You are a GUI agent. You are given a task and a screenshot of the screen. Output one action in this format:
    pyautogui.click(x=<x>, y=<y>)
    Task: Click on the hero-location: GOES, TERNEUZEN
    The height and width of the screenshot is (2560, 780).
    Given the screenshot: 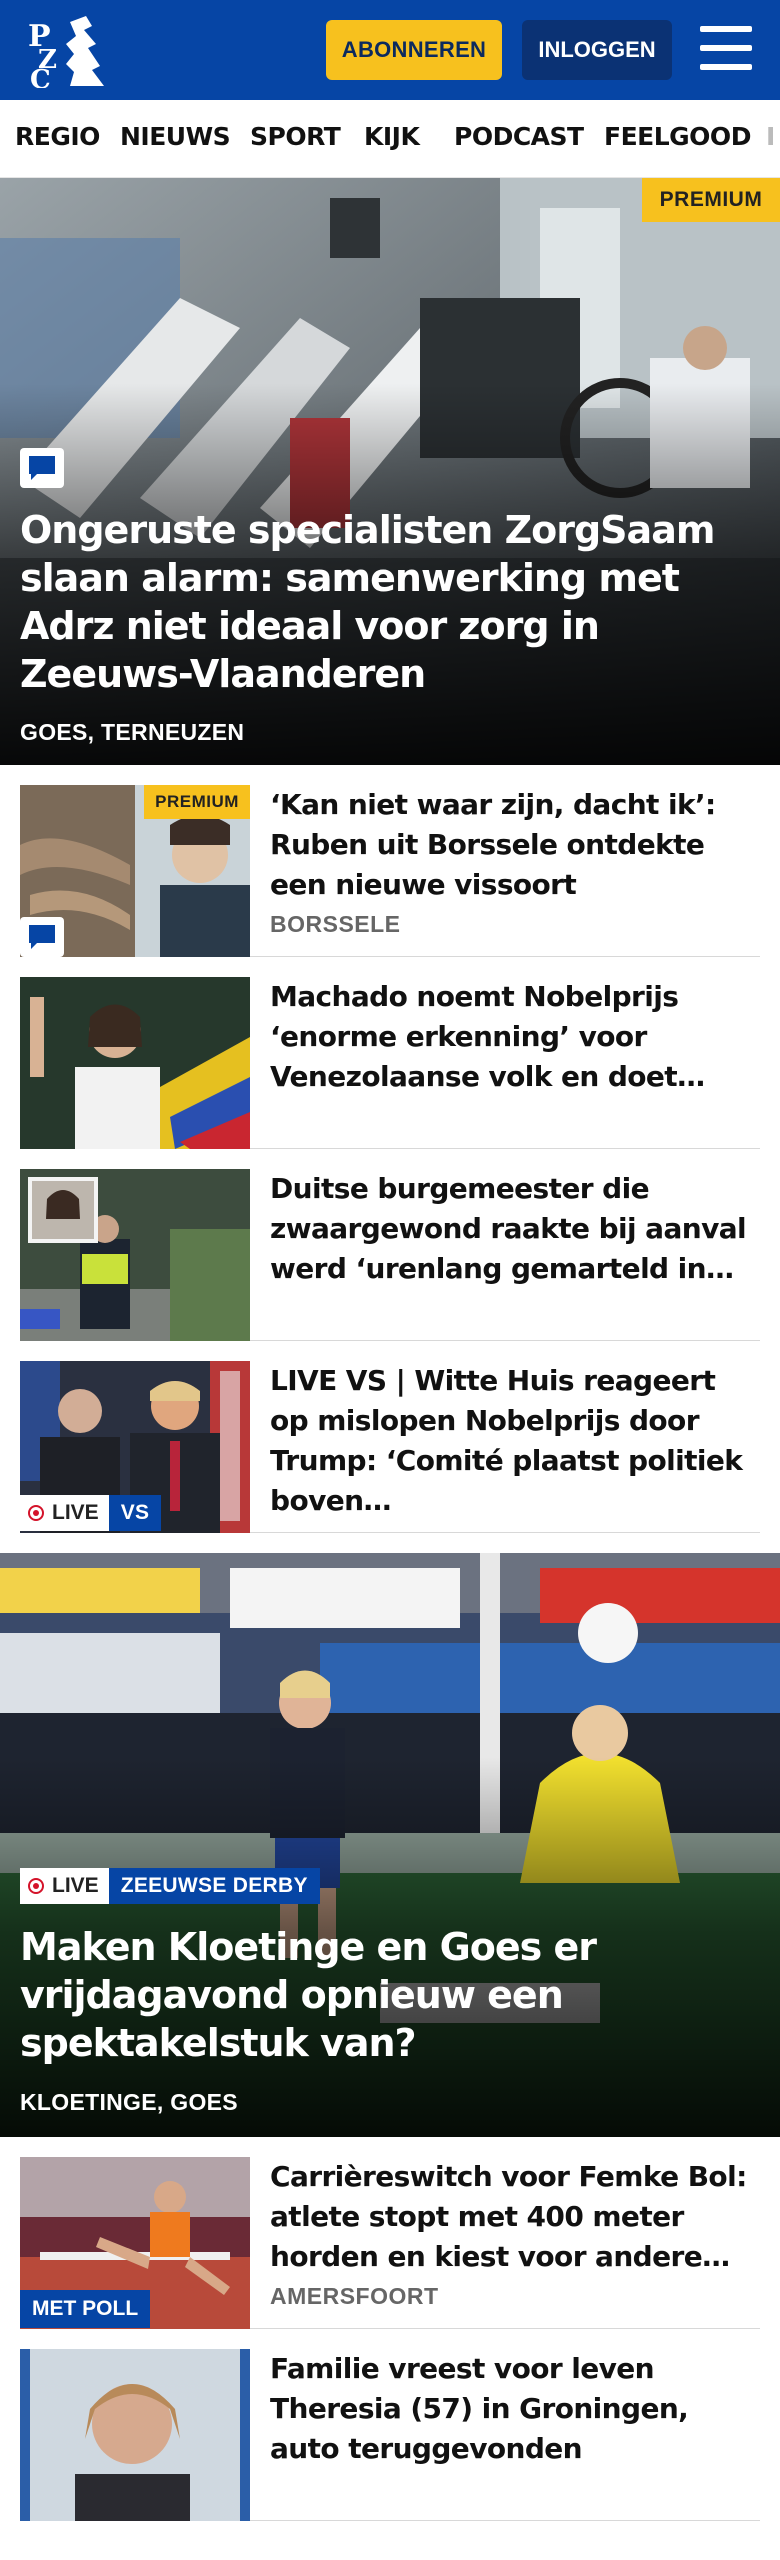 What is the action you would take?
    pyautogui.click(x=132, y=732)
    